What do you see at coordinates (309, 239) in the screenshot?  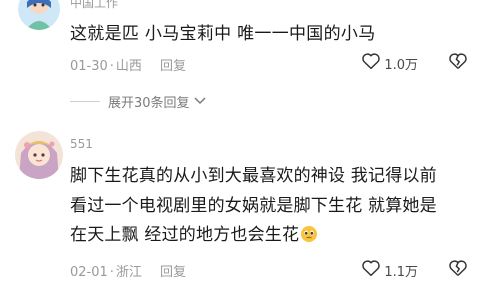 I see `pleading-face-icon` at bounding box center [309, 239].